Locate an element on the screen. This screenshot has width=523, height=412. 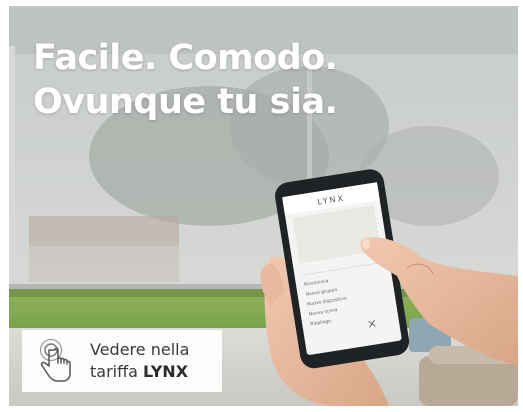
cta-label: Vedere nella tariffa LYNX is located at coordinates (139, 361).